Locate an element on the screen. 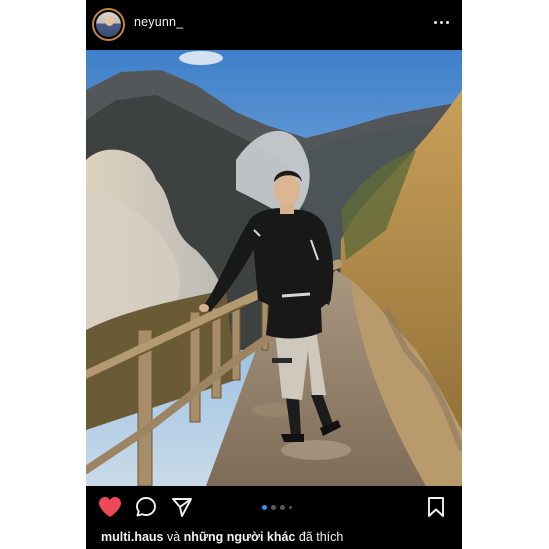  username-link: neyunn_ is located at coordinates (158, 22).